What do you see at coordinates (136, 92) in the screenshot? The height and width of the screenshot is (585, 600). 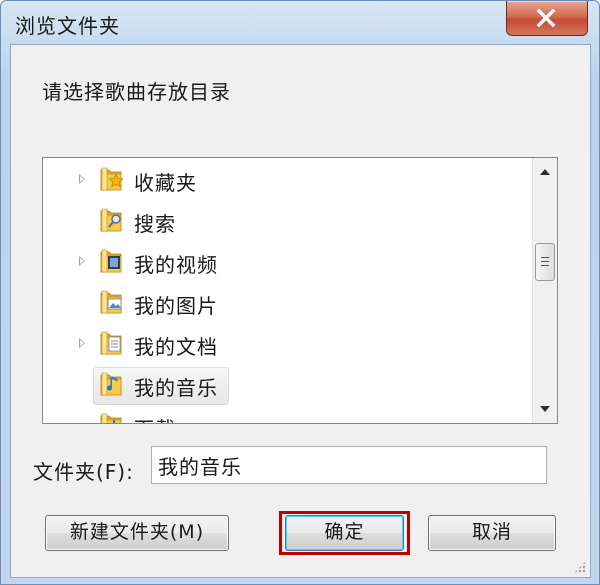 I see `prompt-text: 请选择歌曲存放目录` at bounding box center [136, 92].